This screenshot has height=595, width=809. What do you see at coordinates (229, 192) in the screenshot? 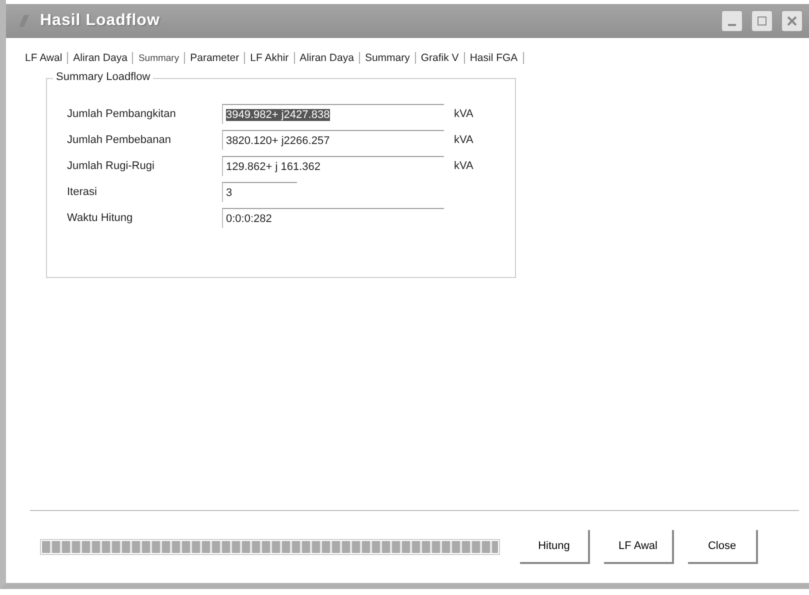
I see `field-value: 3` at bounding box center [229, 192].